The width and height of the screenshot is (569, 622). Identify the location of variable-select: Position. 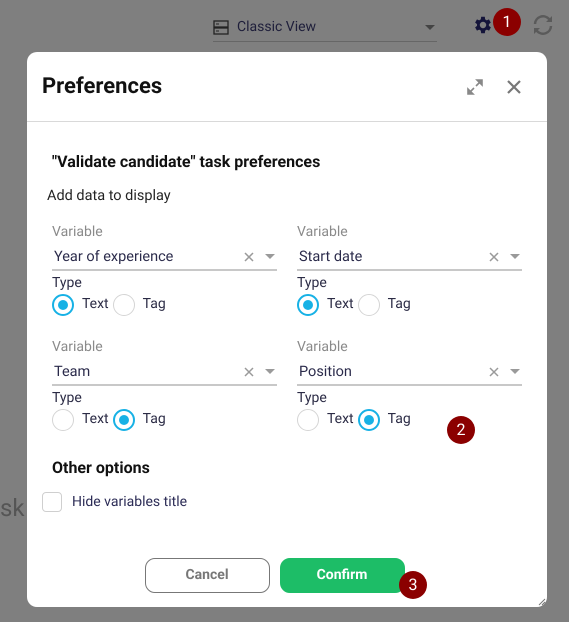
(409, 373).